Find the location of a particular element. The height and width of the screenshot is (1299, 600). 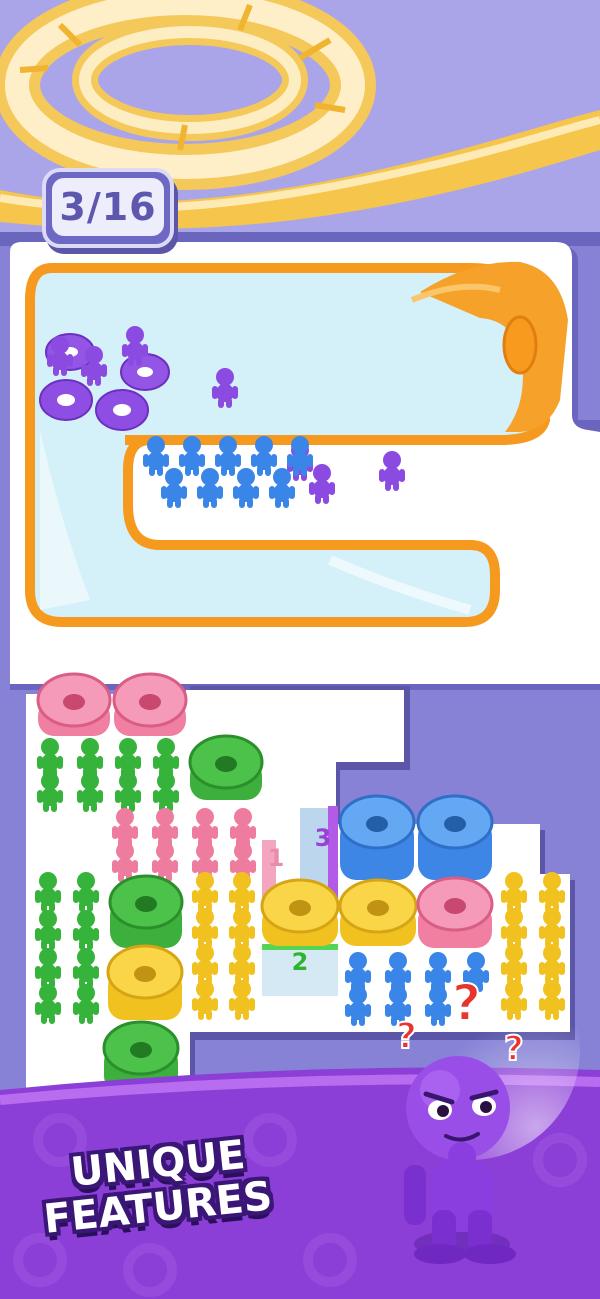

green-tube-stack-mid is located at coordinates (146, 911).